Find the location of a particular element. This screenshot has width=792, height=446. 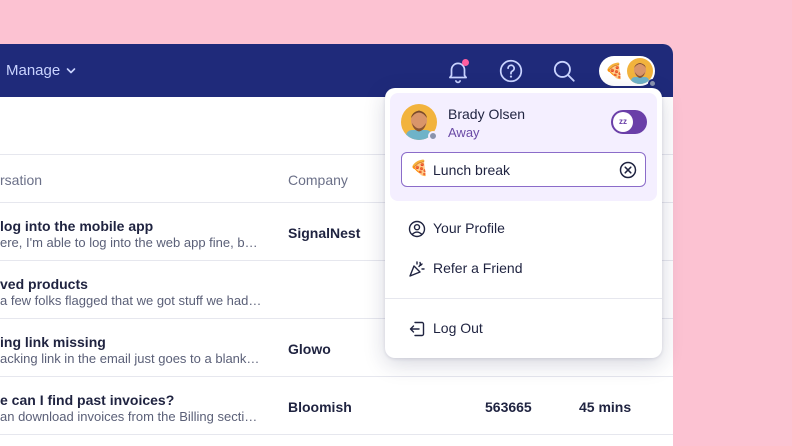

notification-dot is located at coordinates (465, 62).